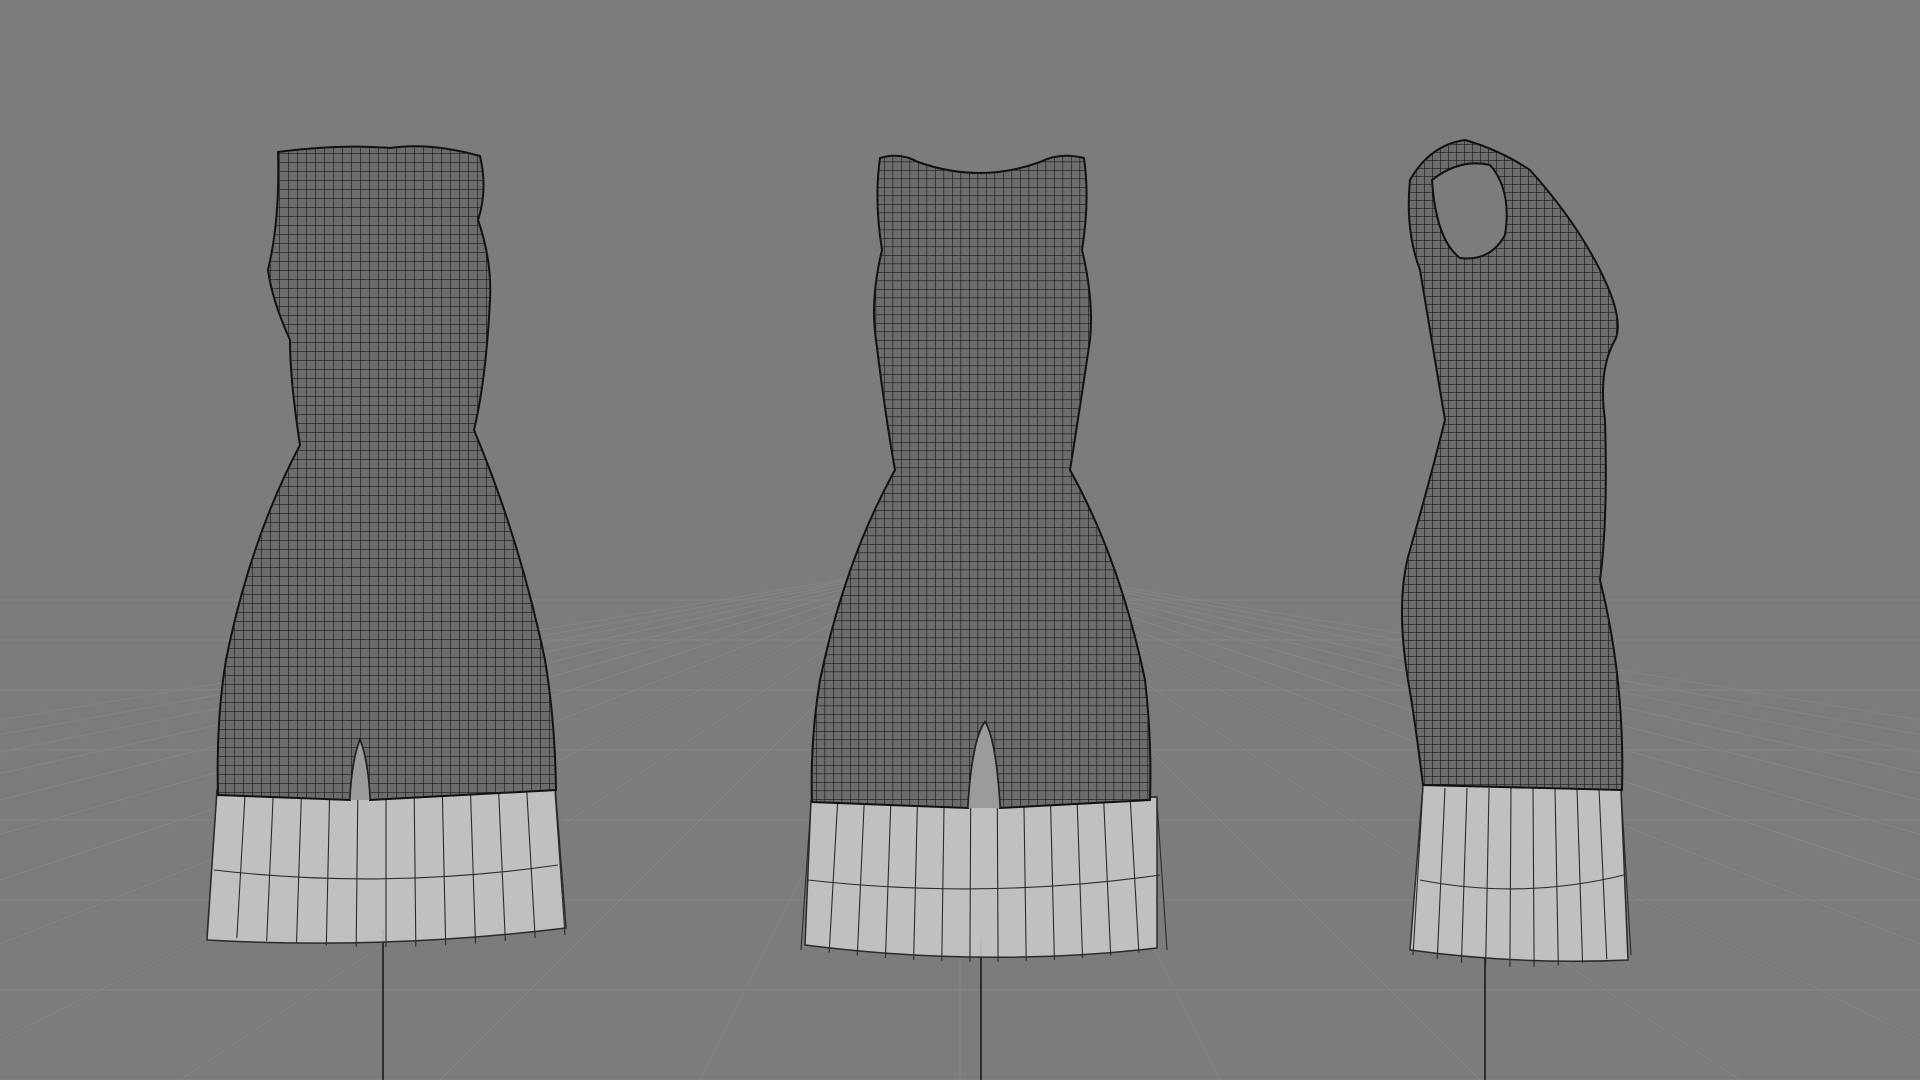 The height and width of the screenshot is (1080, 1920). Describe the element at coordinates (1516, 609) in the screenshot. I see `wireframe-garment-side-view` at that location.